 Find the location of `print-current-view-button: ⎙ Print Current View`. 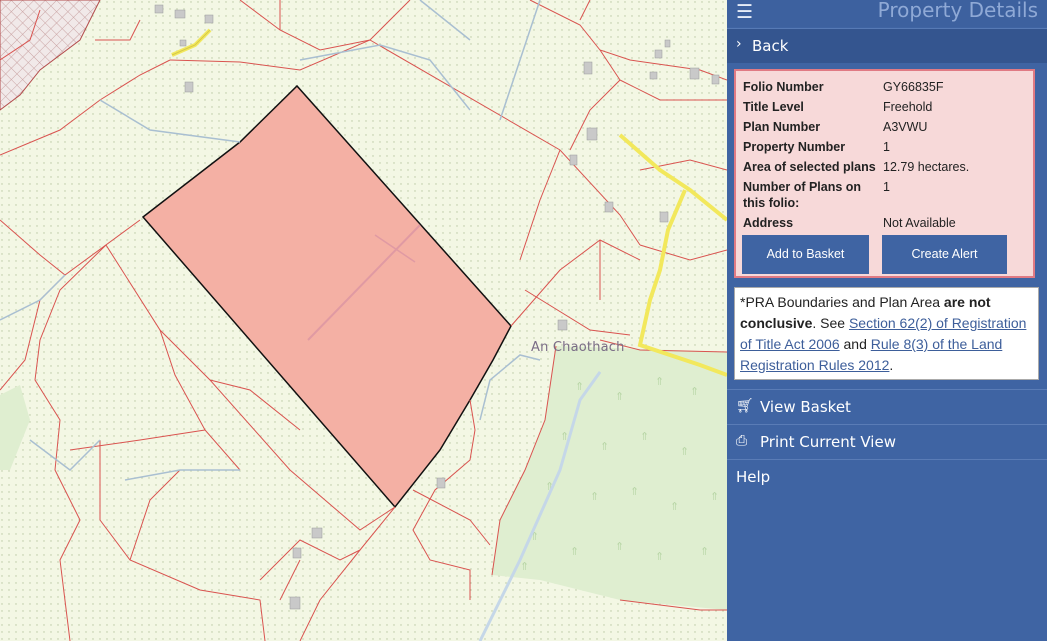

print-current-view-button: ⎙ Print Current View is located at coordinates (887, 441).